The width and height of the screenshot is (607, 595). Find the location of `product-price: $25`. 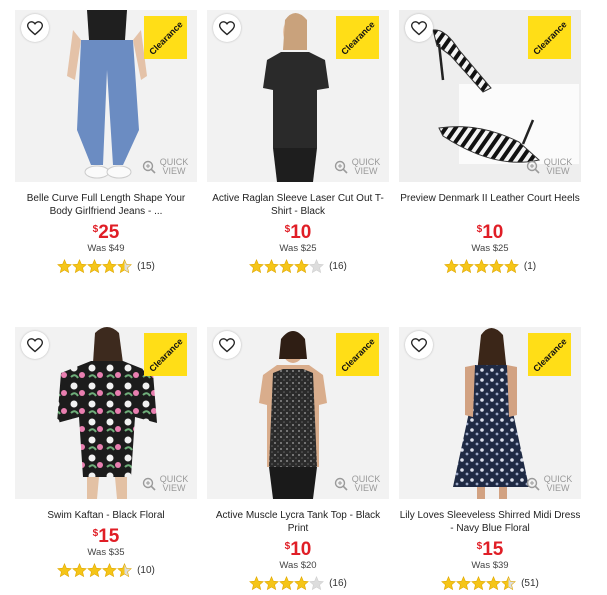

product-price: $25 is located at coordinates (106, 232).